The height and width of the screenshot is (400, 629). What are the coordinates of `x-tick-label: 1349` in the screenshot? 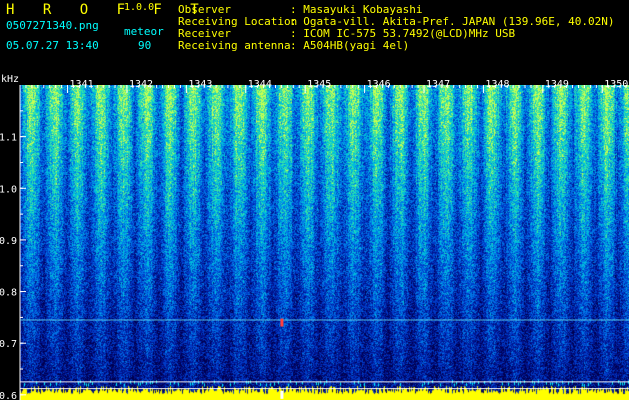 It's located at (557, 84).